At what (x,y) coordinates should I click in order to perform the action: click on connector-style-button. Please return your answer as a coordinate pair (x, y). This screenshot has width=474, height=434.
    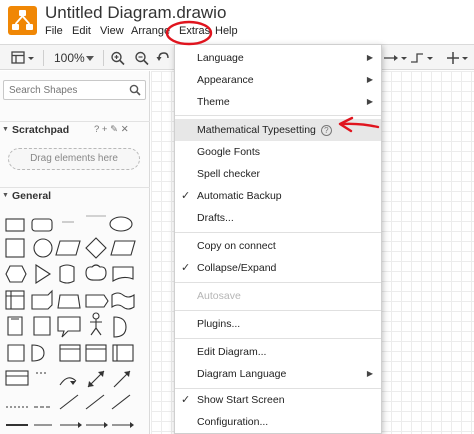
    Looking at the image, I should click on (397, 58).